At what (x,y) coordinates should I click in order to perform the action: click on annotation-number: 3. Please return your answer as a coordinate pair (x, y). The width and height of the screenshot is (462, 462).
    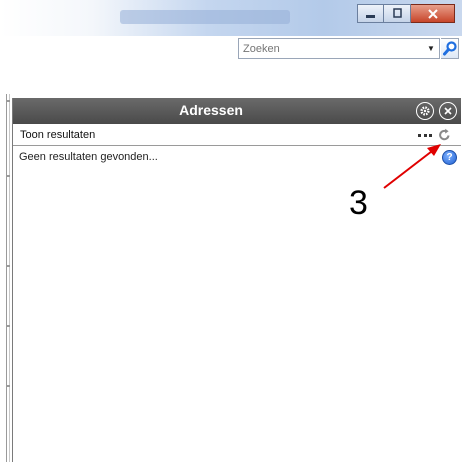
    Looking at the image, I should click on (358, 203).